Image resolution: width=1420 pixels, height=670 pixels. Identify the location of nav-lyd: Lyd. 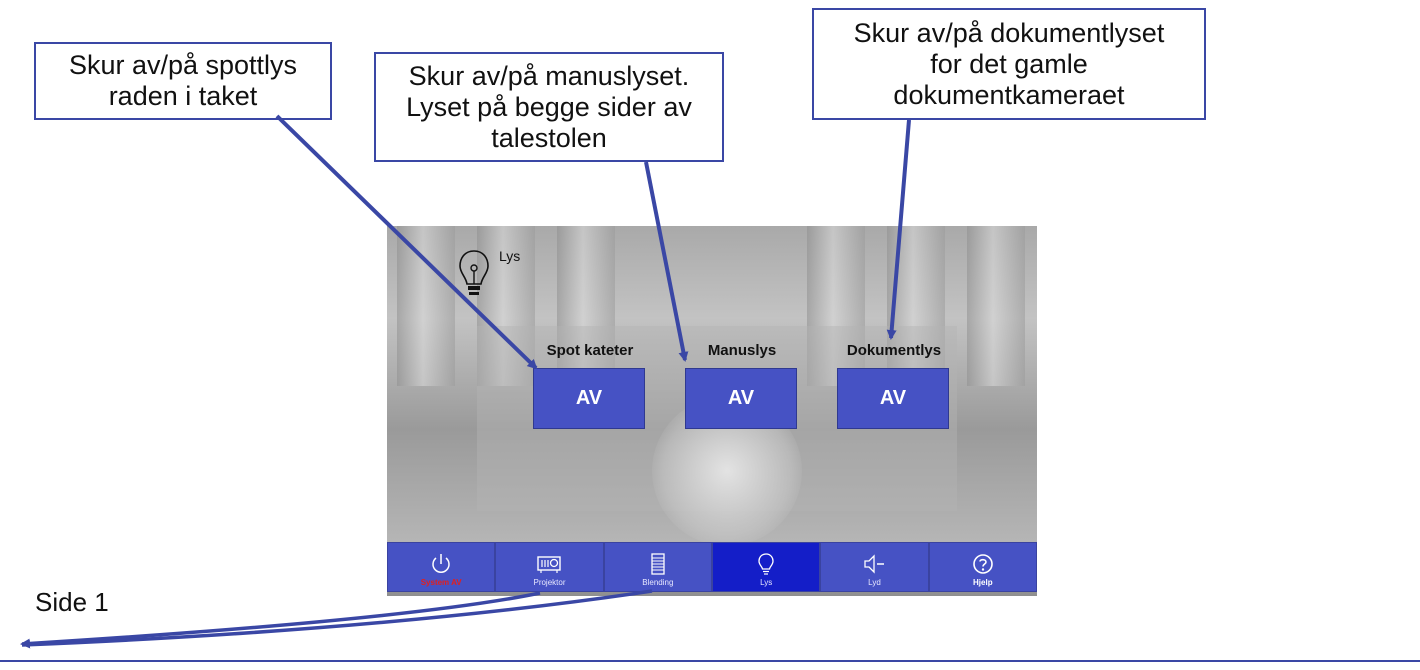
(874, 567).